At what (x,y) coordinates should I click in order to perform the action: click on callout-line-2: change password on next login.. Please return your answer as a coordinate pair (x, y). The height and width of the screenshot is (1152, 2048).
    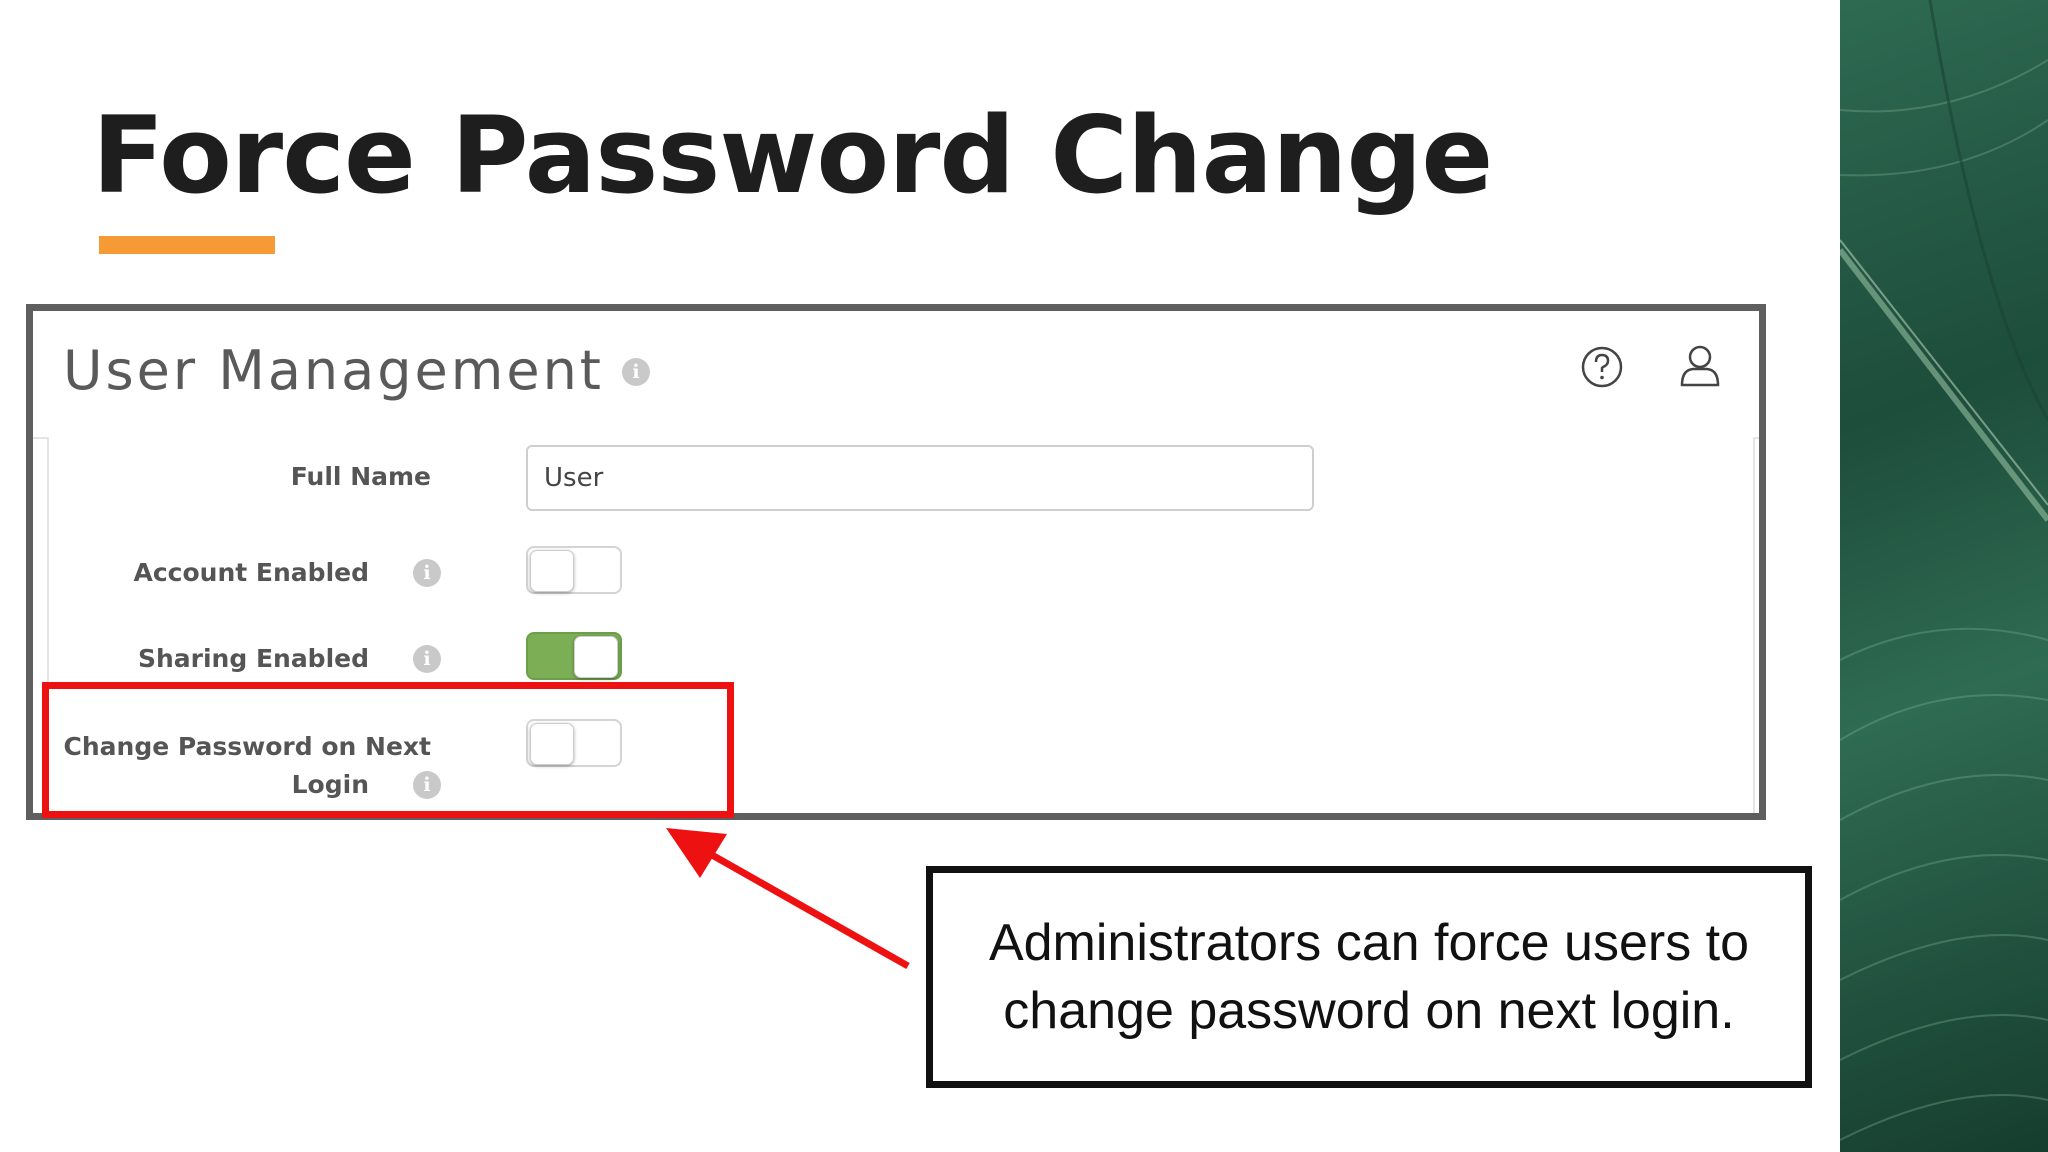
    Looking at the image, I should click on (1369, 1011).